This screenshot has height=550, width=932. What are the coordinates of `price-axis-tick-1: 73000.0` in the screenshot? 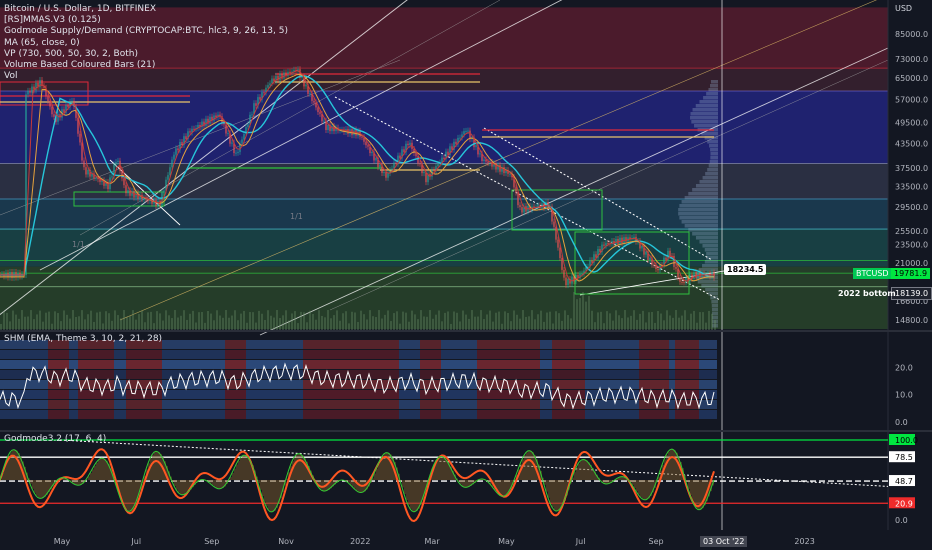 It's located at (911, 59).